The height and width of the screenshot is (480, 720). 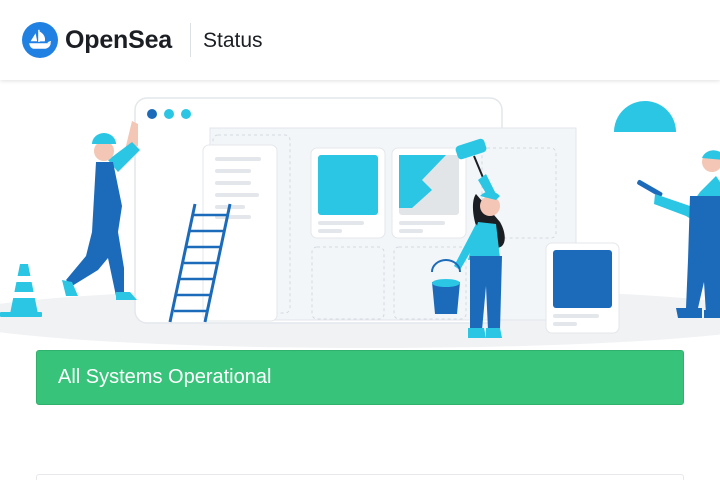 I want to click on brand-name: OpenSea, so click(x=118, y=39).